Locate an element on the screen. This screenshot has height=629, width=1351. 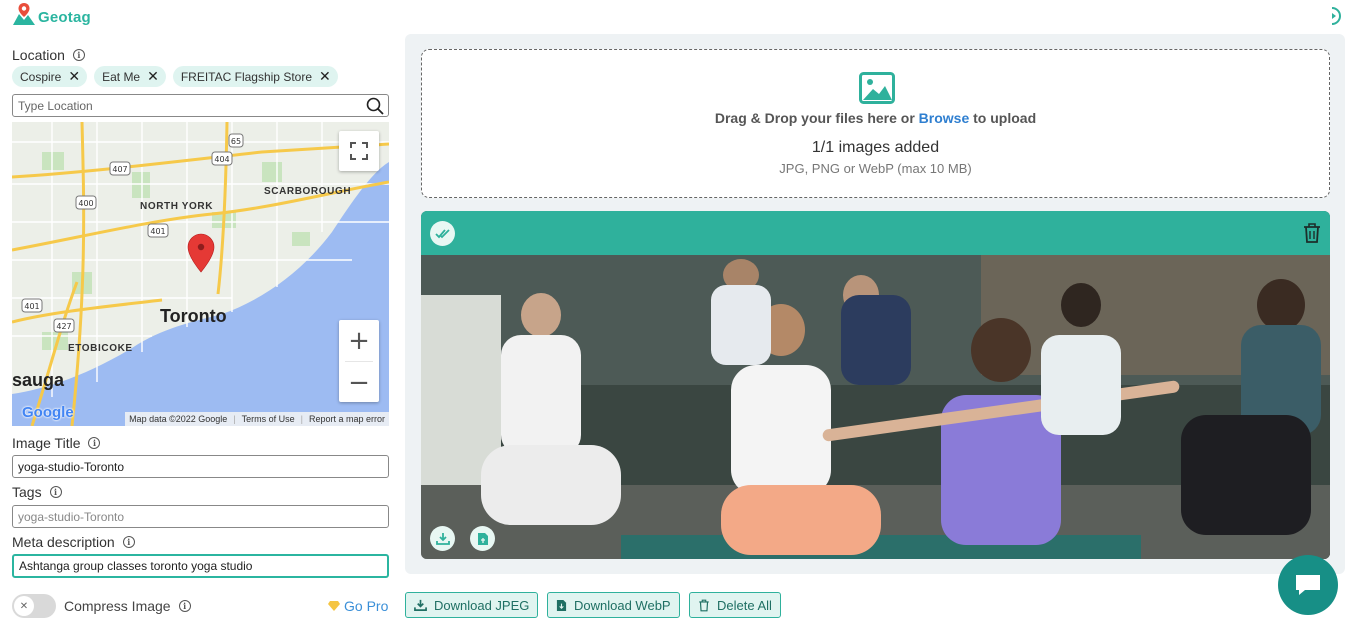
zoom-in-button: + is located at coordinates (359, 340).